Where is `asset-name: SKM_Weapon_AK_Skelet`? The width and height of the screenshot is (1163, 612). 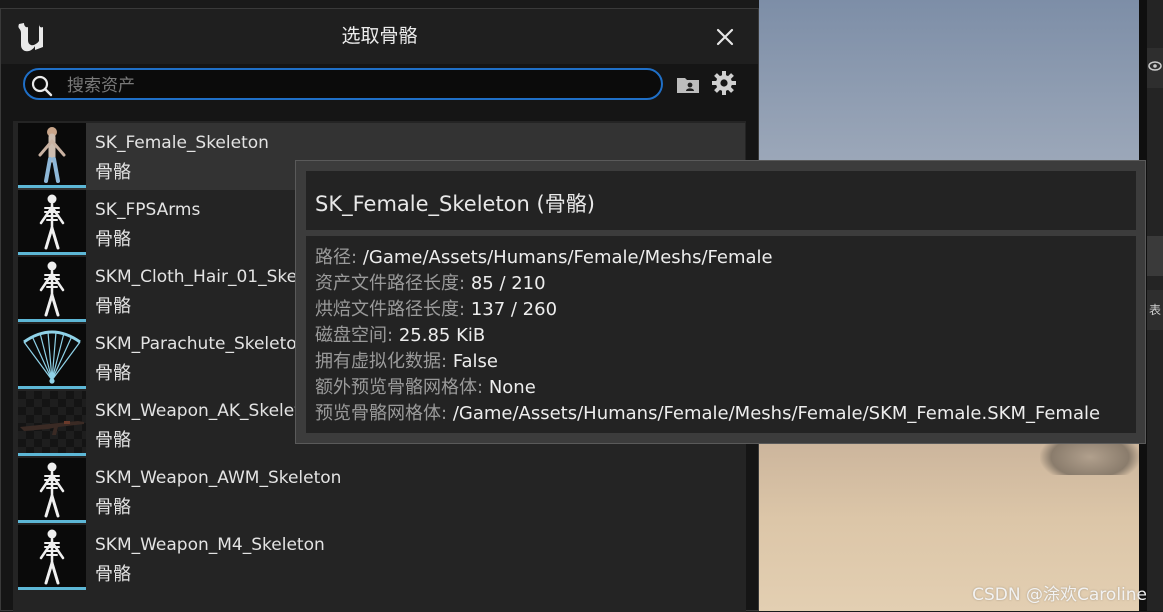
asset-name: SKM_Weapon_AK_Skelet is located at coordinates (198, 411).